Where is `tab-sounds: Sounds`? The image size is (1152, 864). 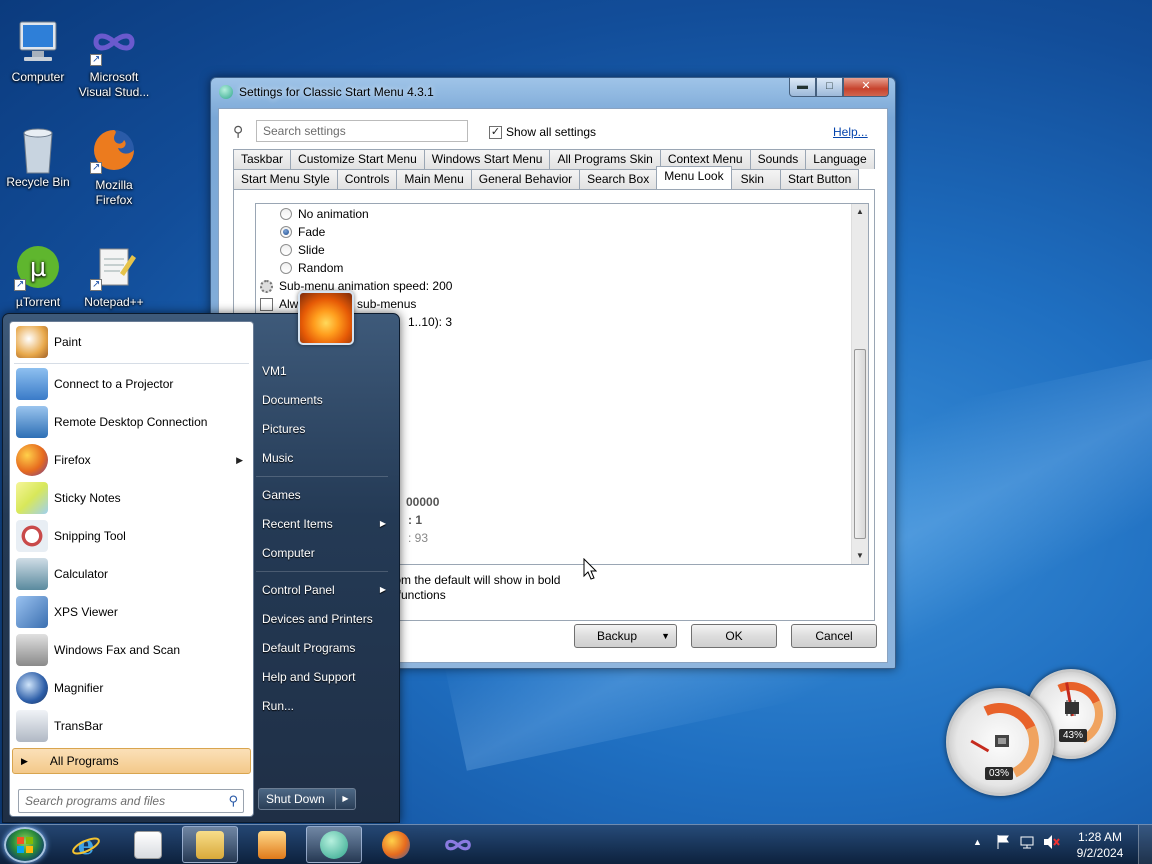
tab-sounds: Sounds is located at coordinates (778, 159).